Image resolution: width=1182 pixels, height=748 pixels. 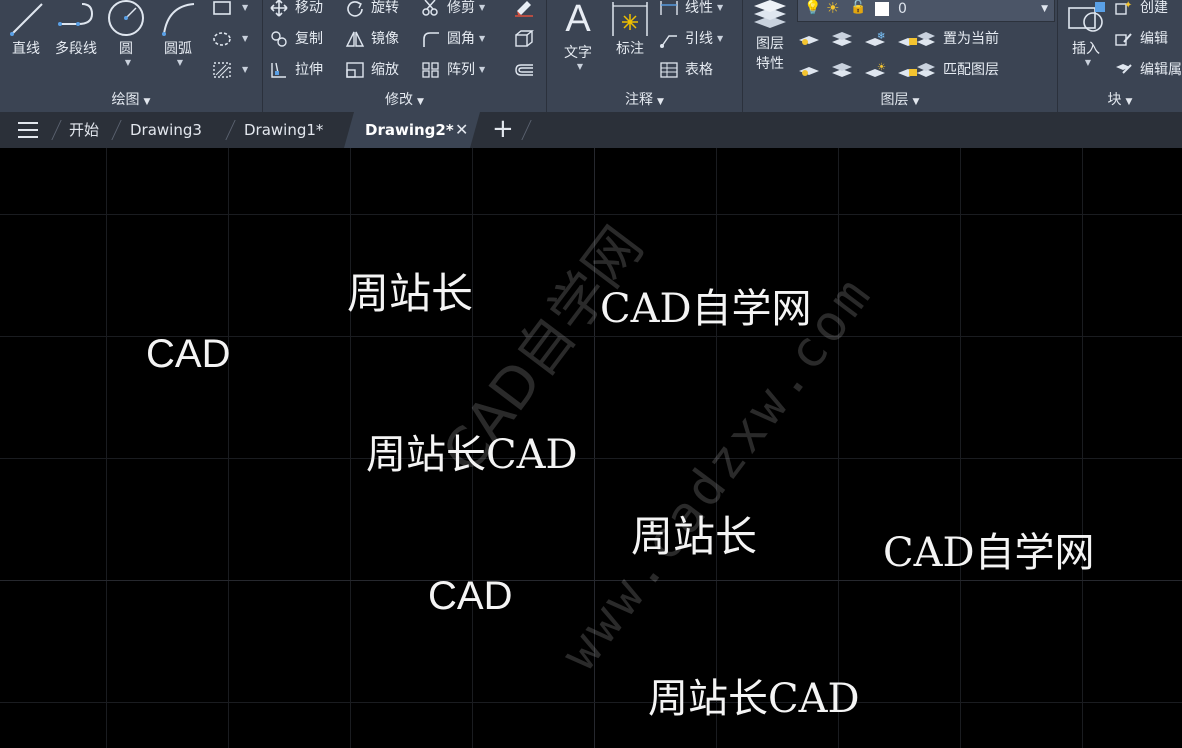 I want to click on annotation-panel: A 文字 ▼ 标注 线性 ▼ 引线 ▼ 表格 注释 ▼, so click(x=645, y=56).